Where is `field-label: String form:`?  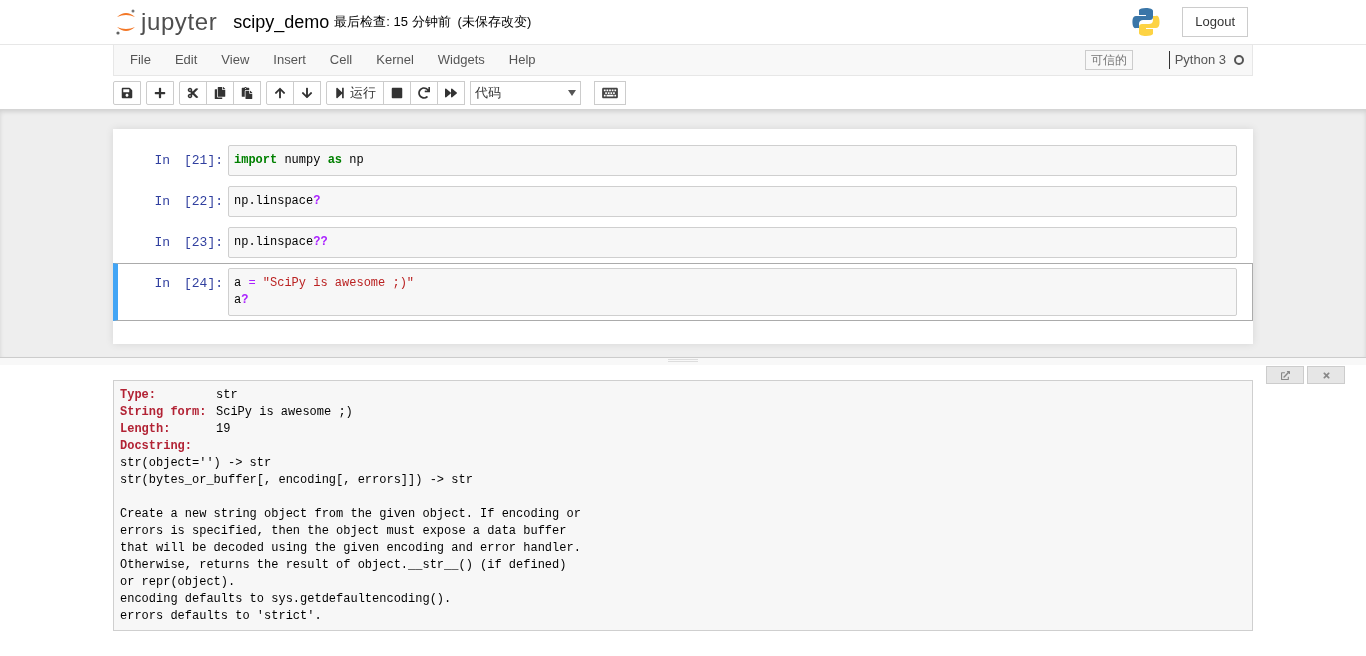 field-label: String form: is located at coordinates (164, 412).